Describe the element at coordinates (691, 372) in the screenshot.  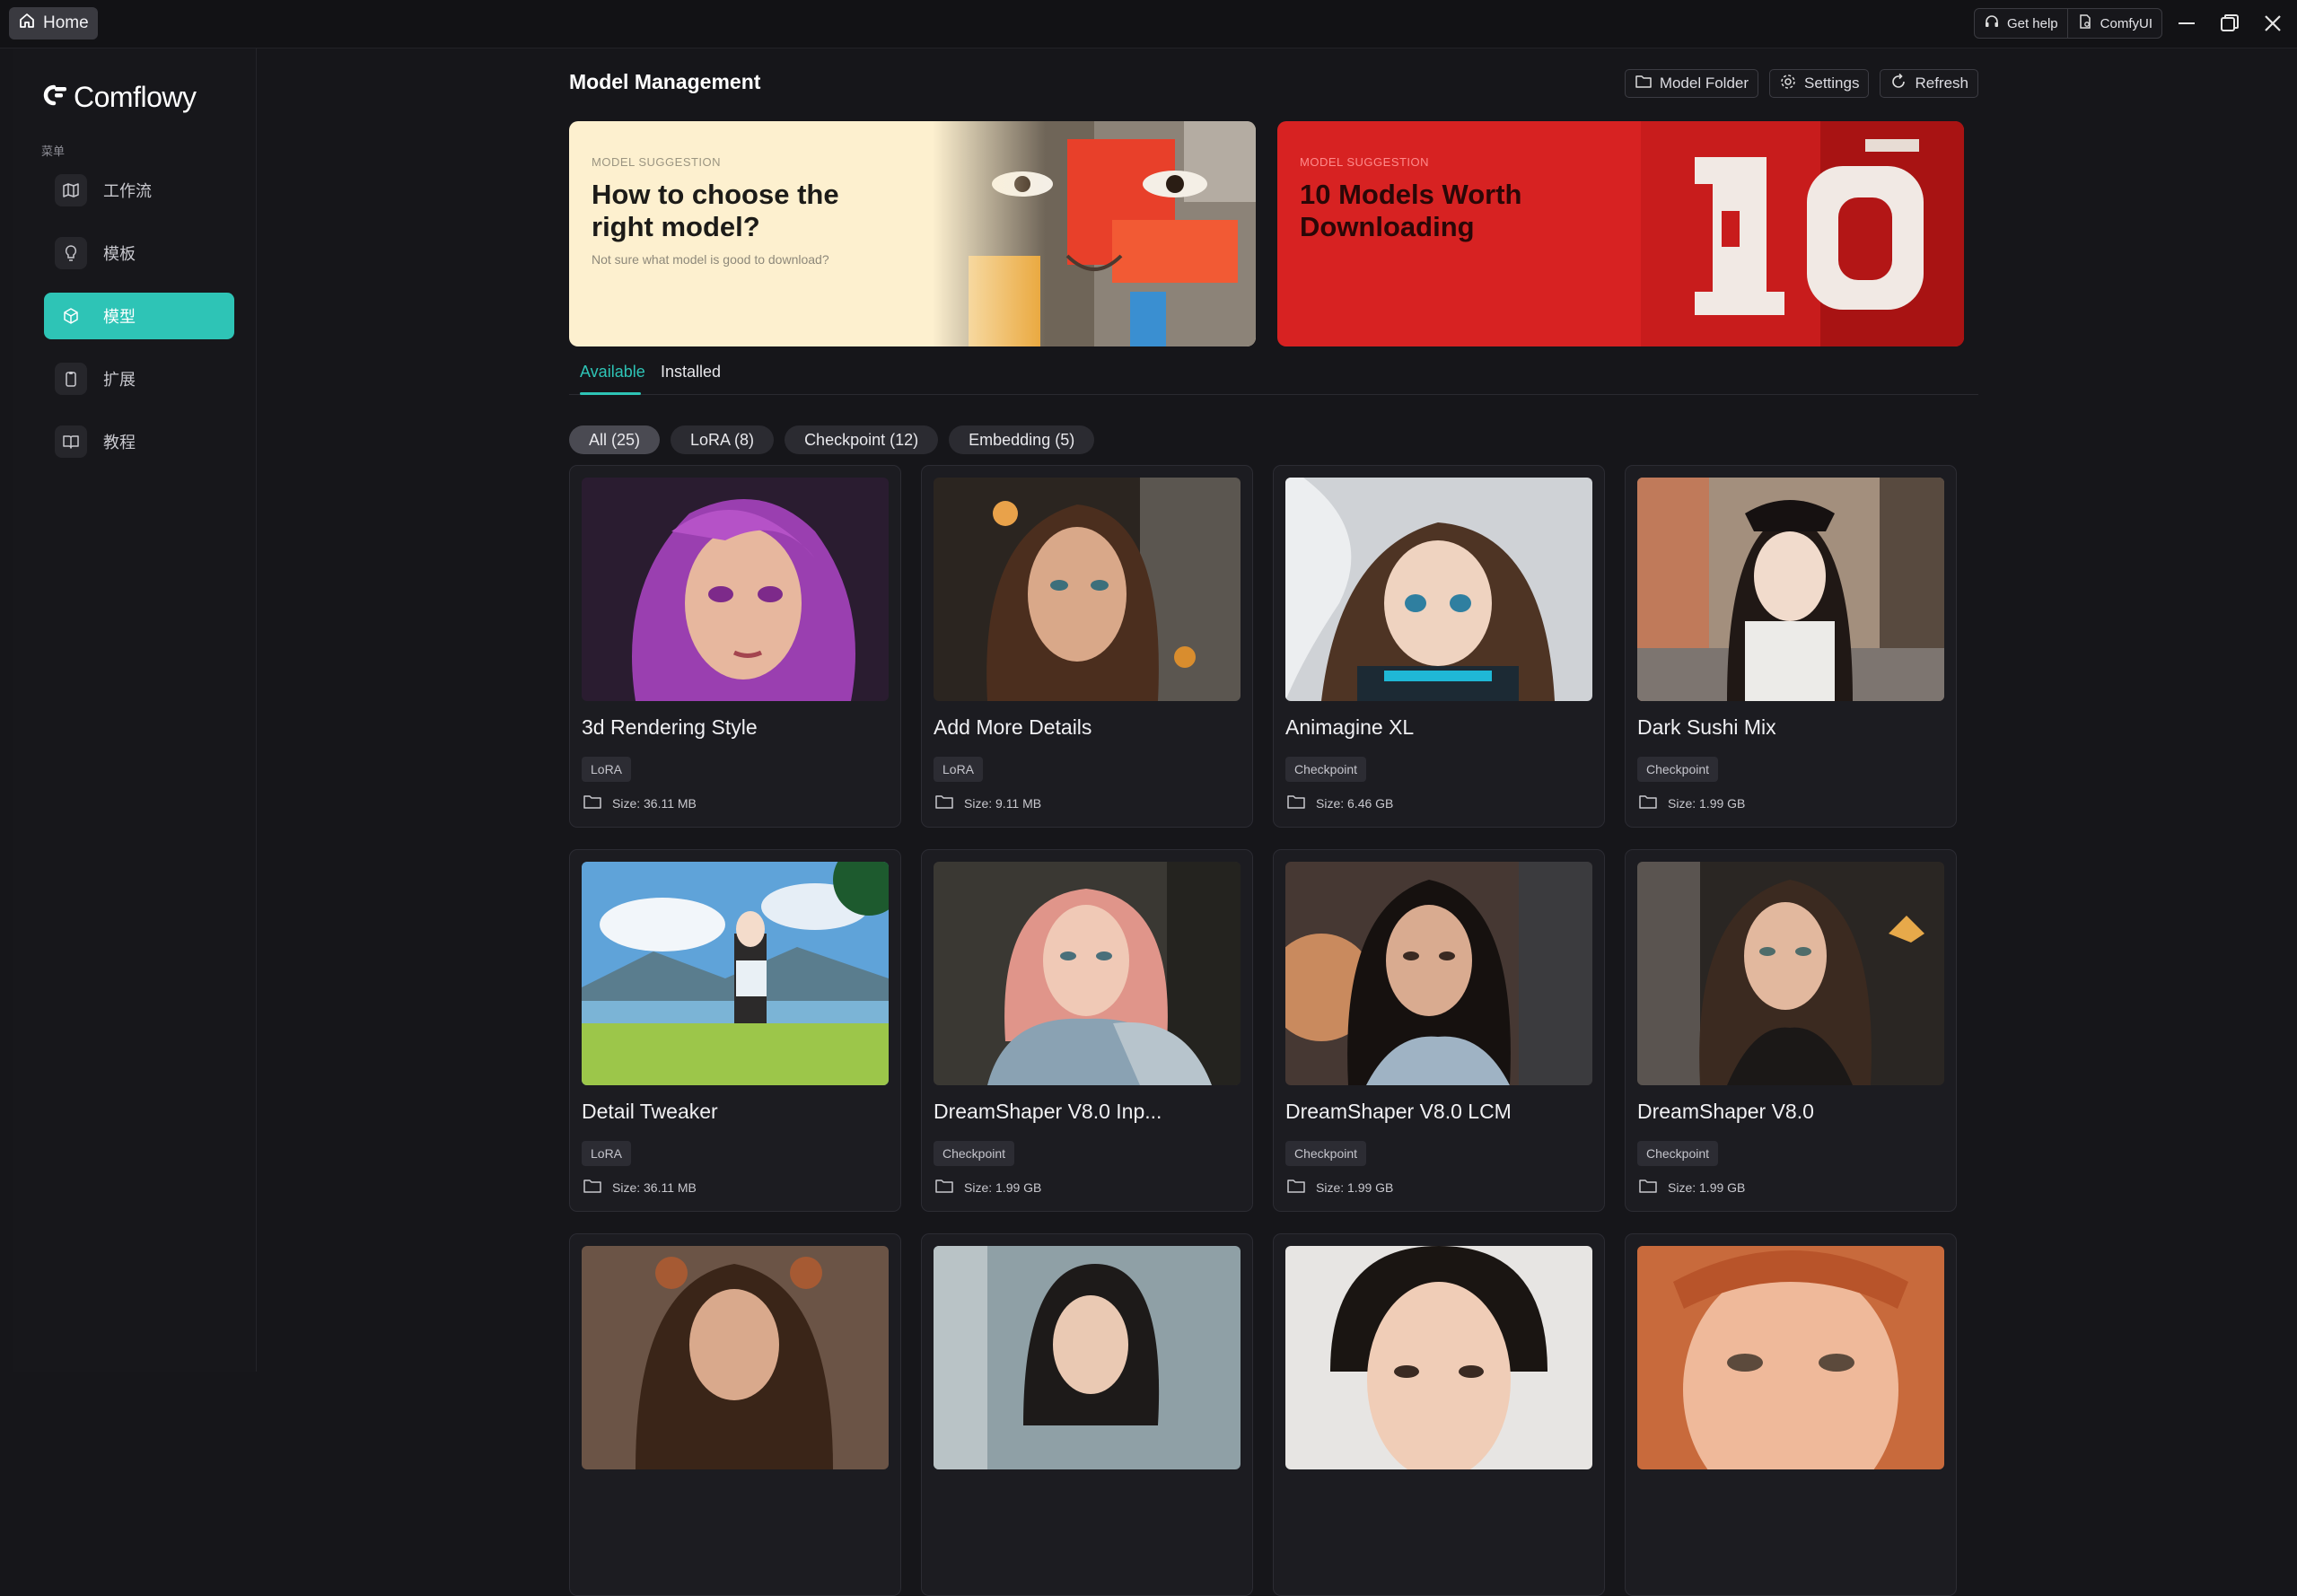
I see `tab-installed: Installed` at that location.